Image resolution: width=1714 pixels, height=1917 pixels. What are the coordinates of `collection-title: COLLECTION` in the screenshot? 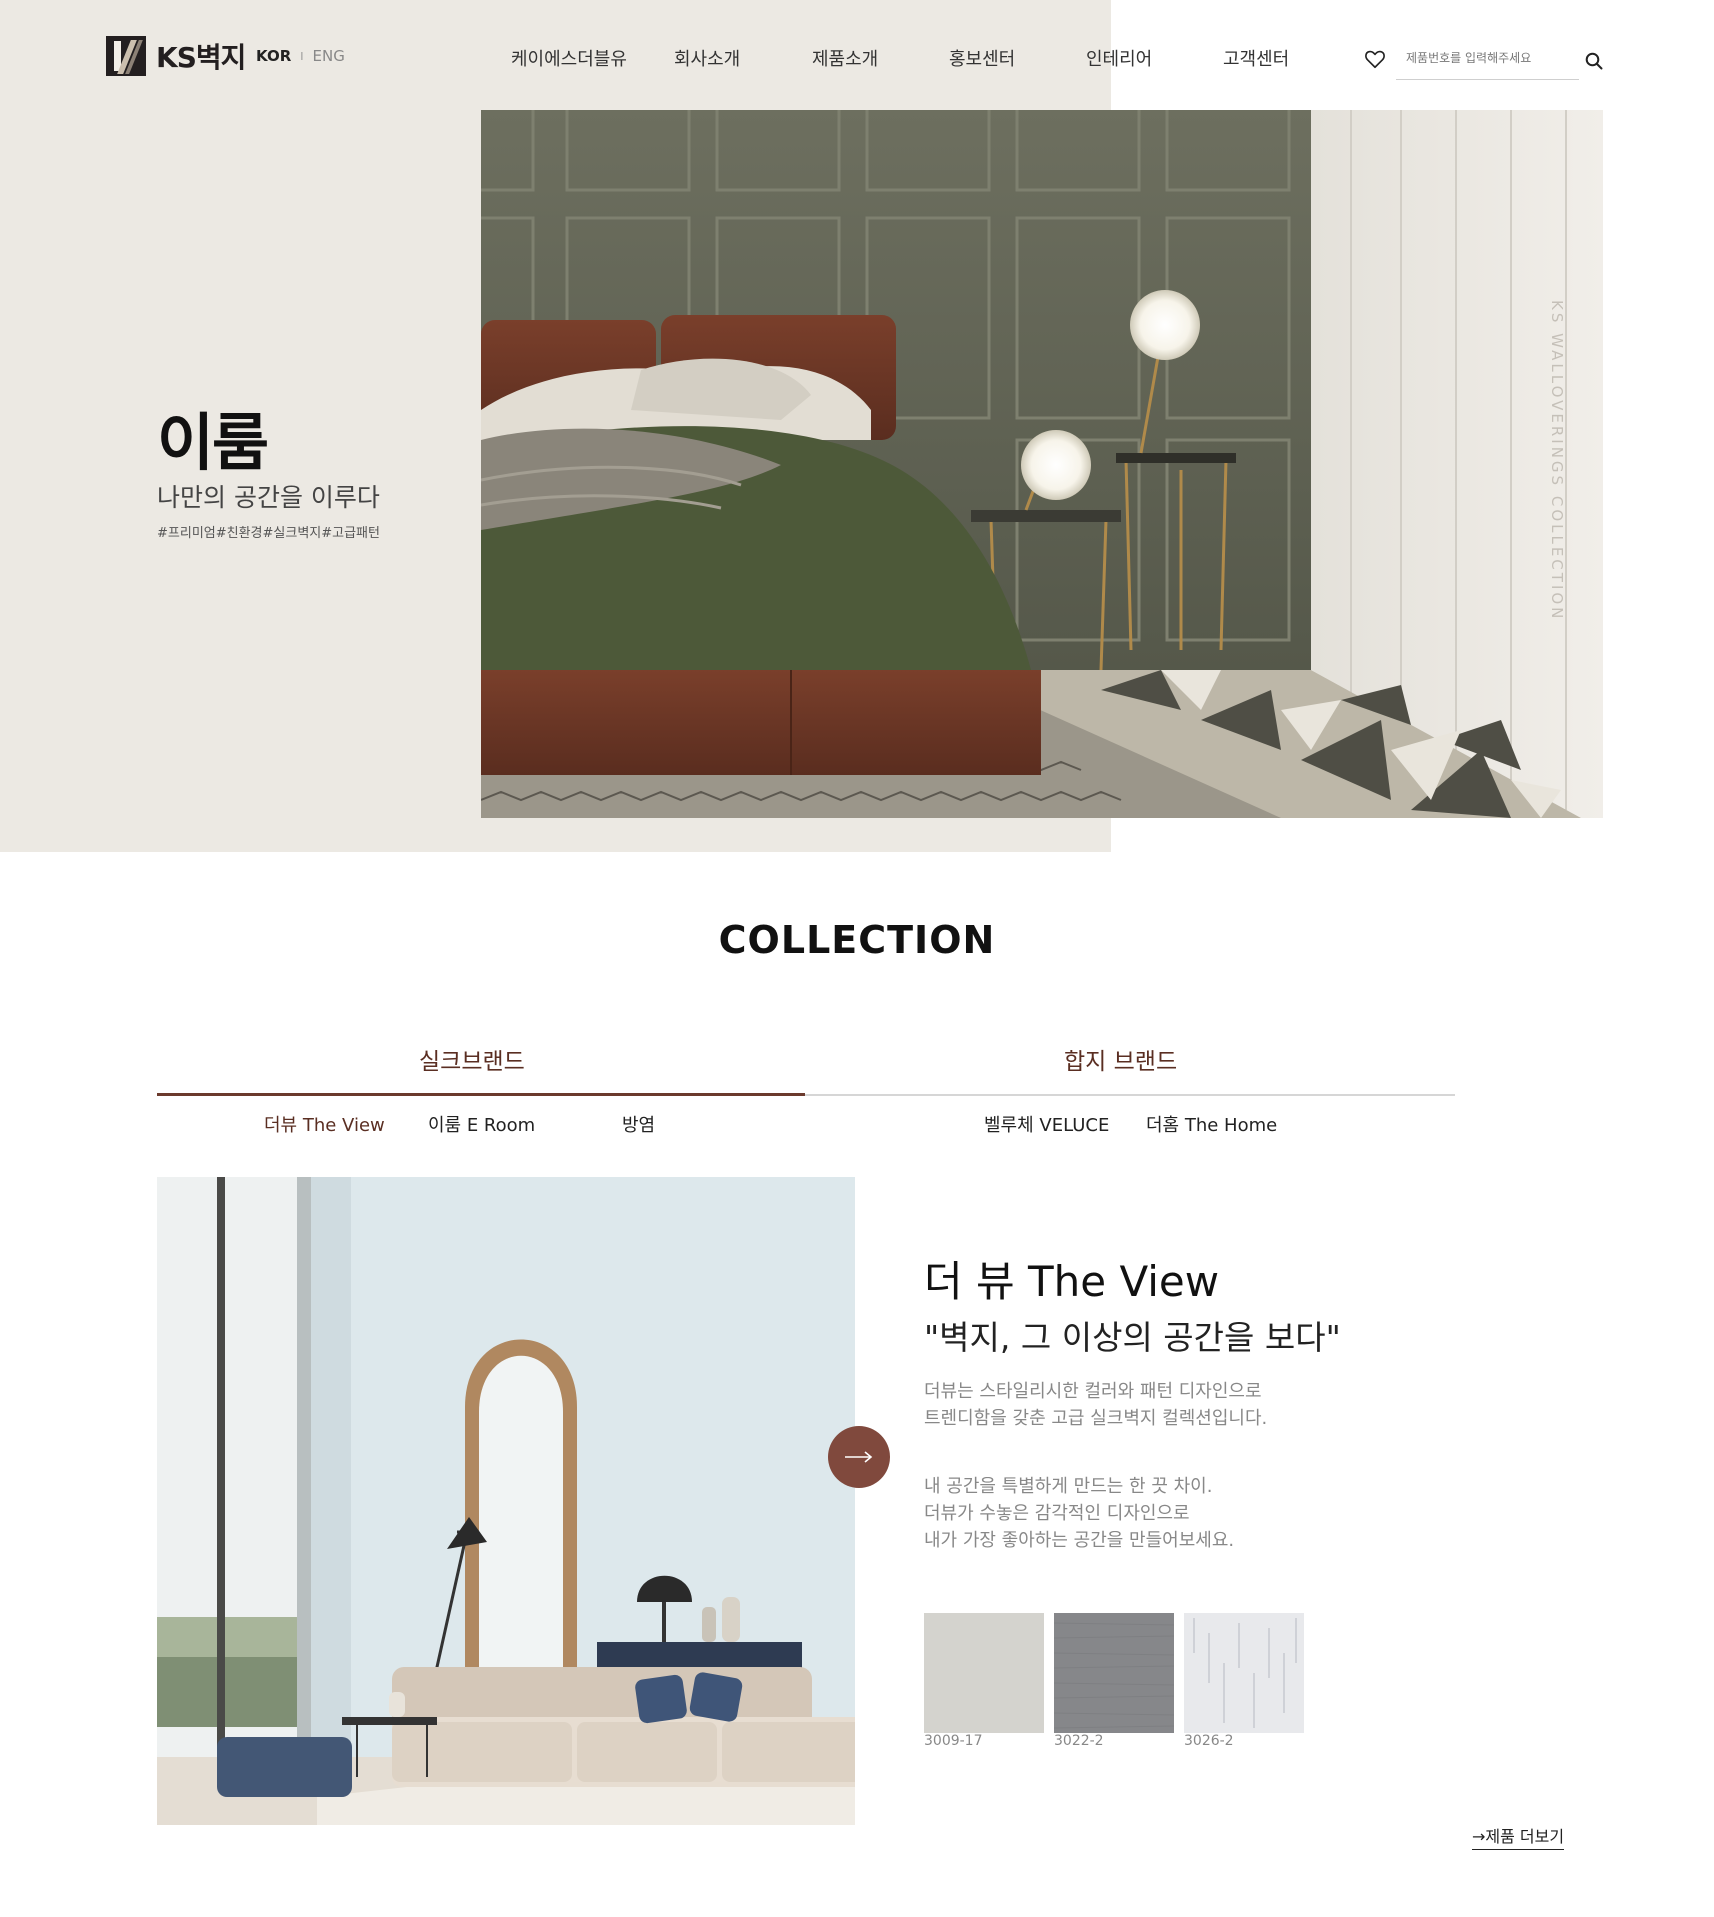 It's located at (857, 940).